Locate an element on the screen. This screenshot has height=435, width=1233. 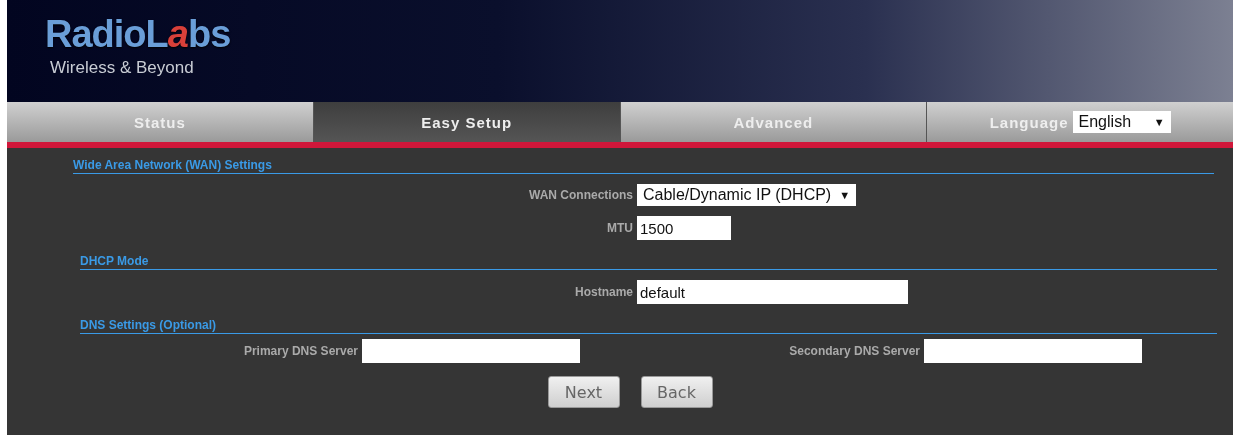
input-field: 1500 is located at coordinates (684, 228).